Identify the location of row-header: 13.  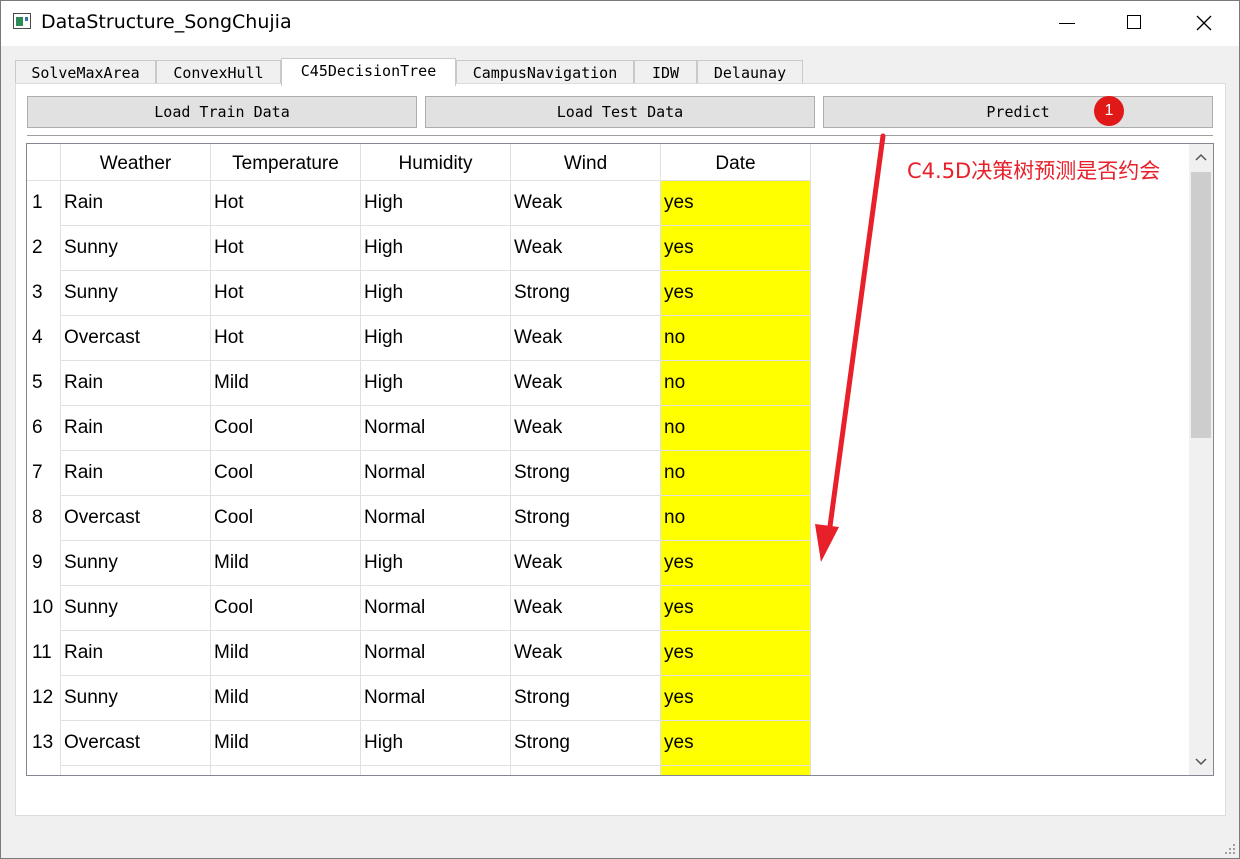
(44, 743).